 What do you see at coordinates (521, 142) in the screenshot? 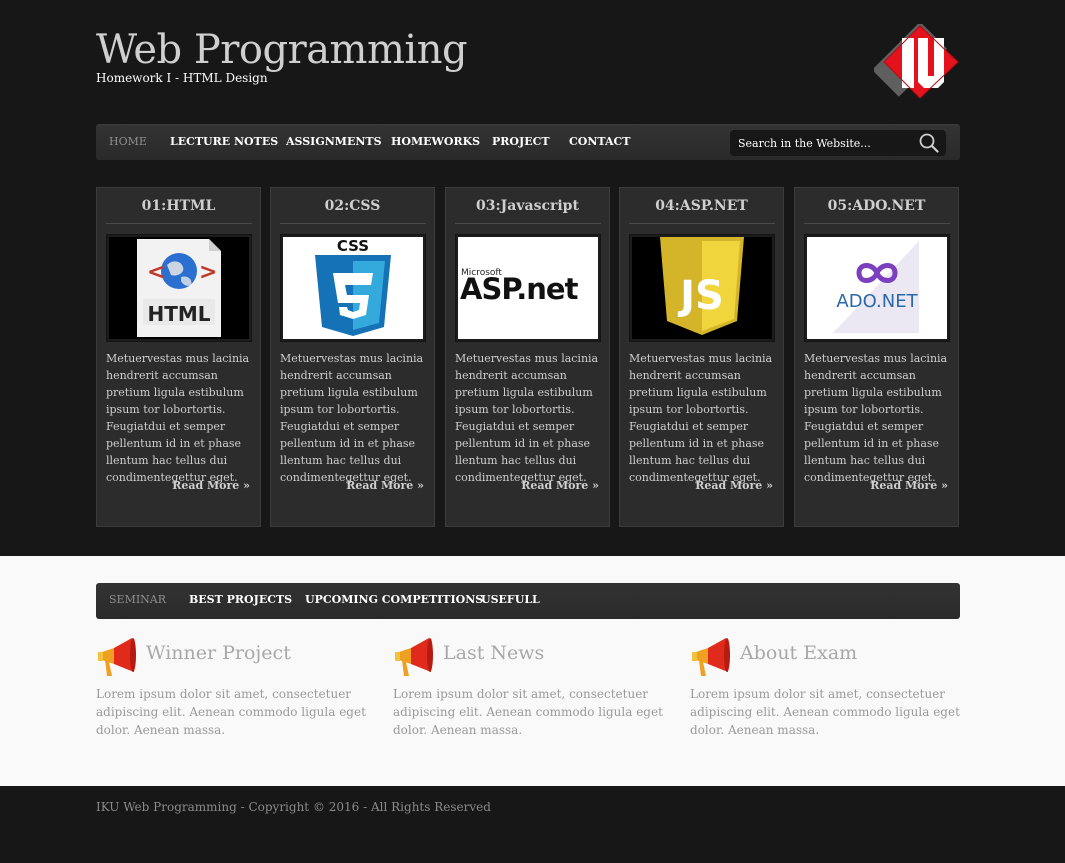
I see `nav-item-project: PROJECT` at bounding box center [521, 142].